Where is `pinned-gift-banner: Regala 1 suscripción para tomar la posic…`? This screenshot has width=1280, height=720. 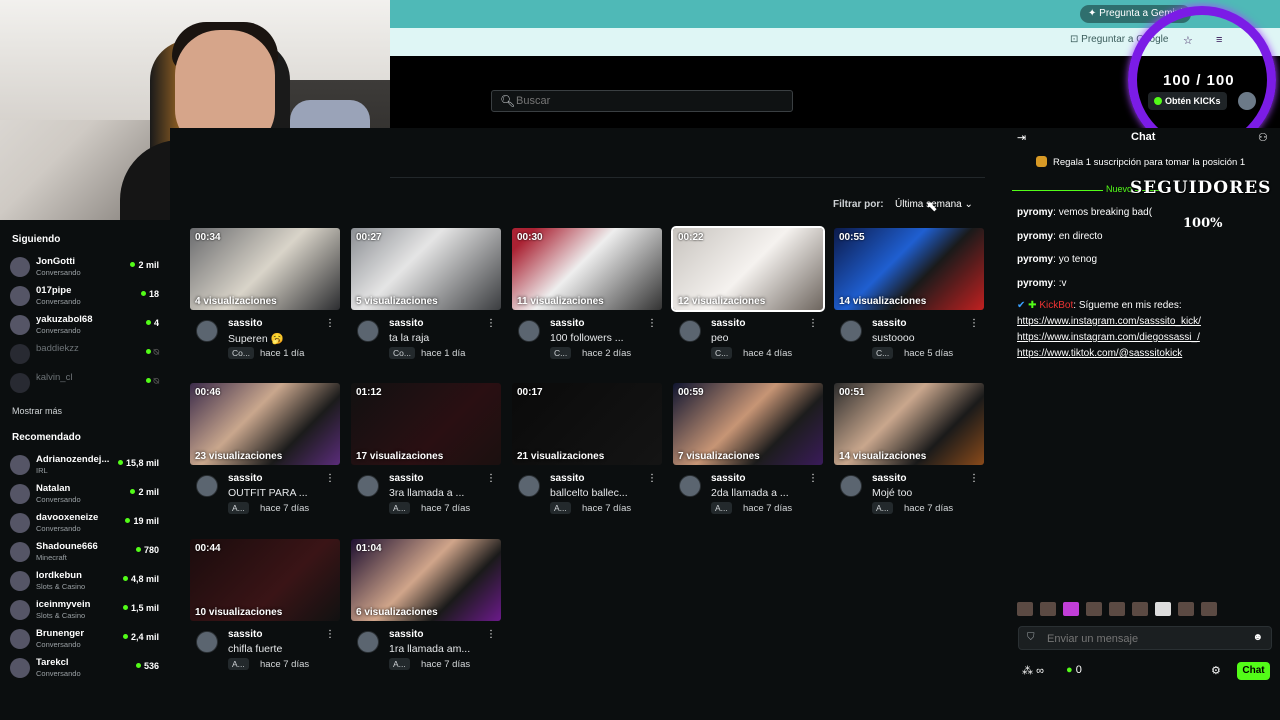 pinned-gift-banner: Regala 1 suscripción para tomar la posic… is located at coordinates (1143, 166).